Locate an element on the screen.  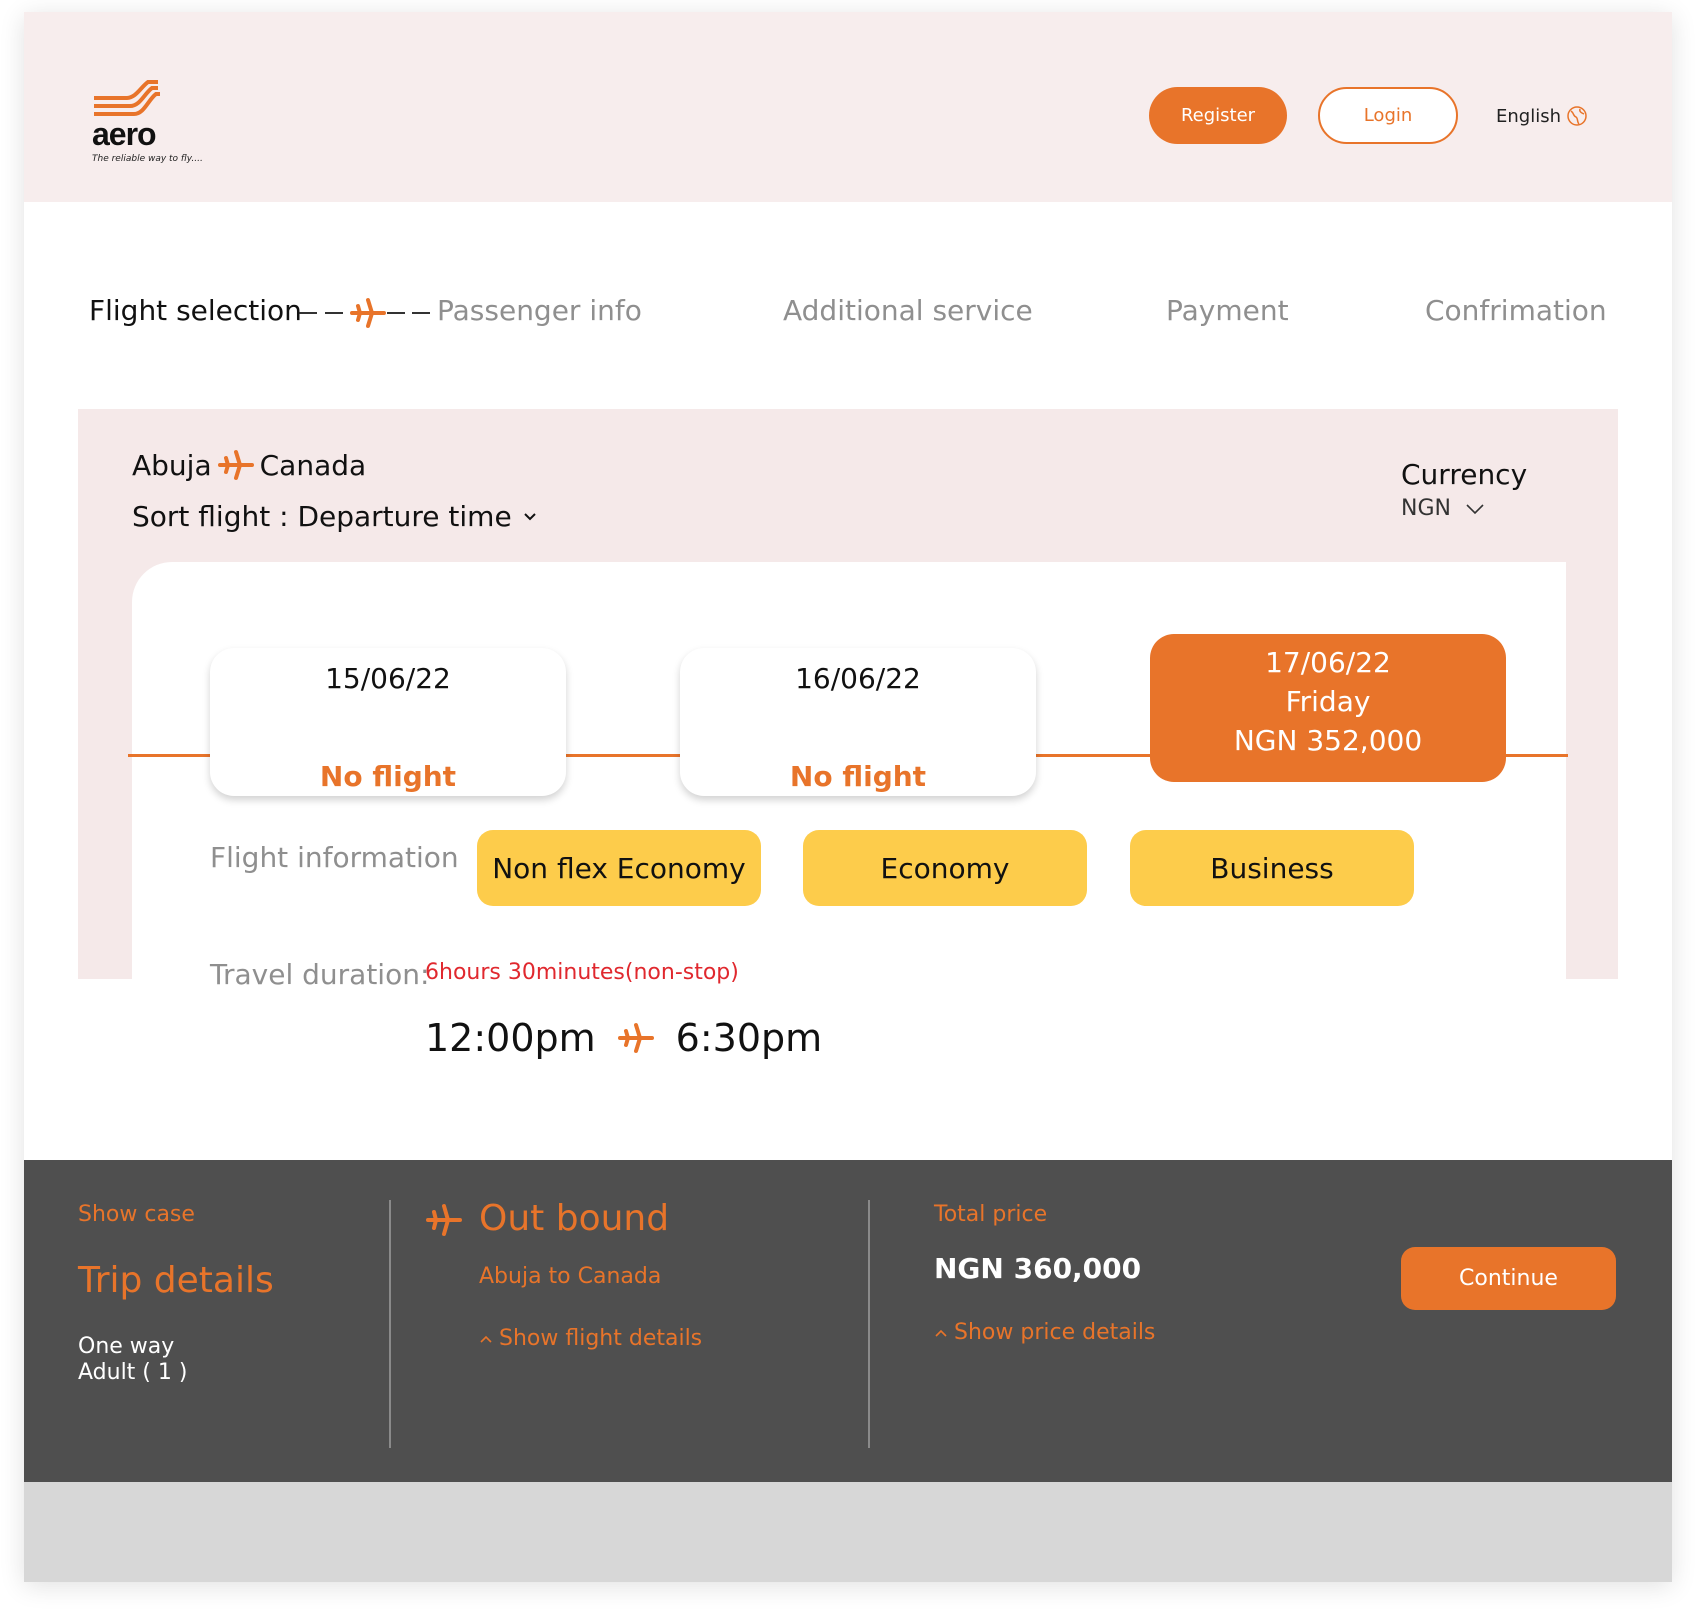
show-price-details-link: Show price details is located at coordinates (1044, 1332).